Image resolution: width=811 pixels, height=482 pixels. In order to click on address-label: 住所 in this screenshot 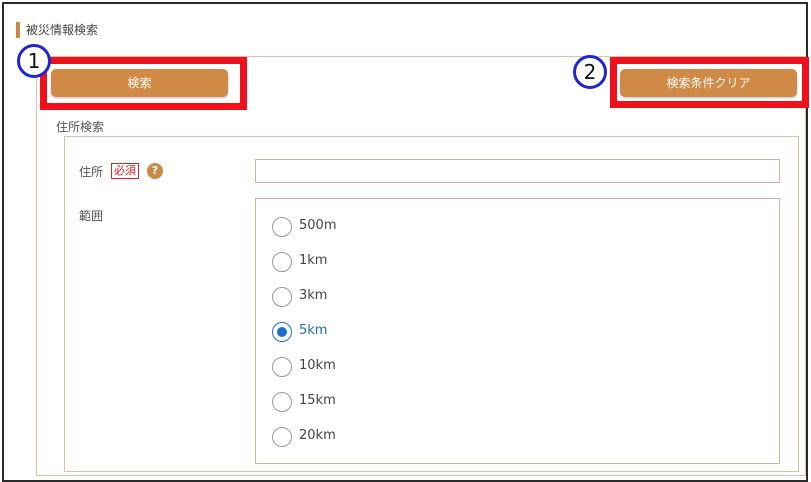, I will do `click(91, 172)`.